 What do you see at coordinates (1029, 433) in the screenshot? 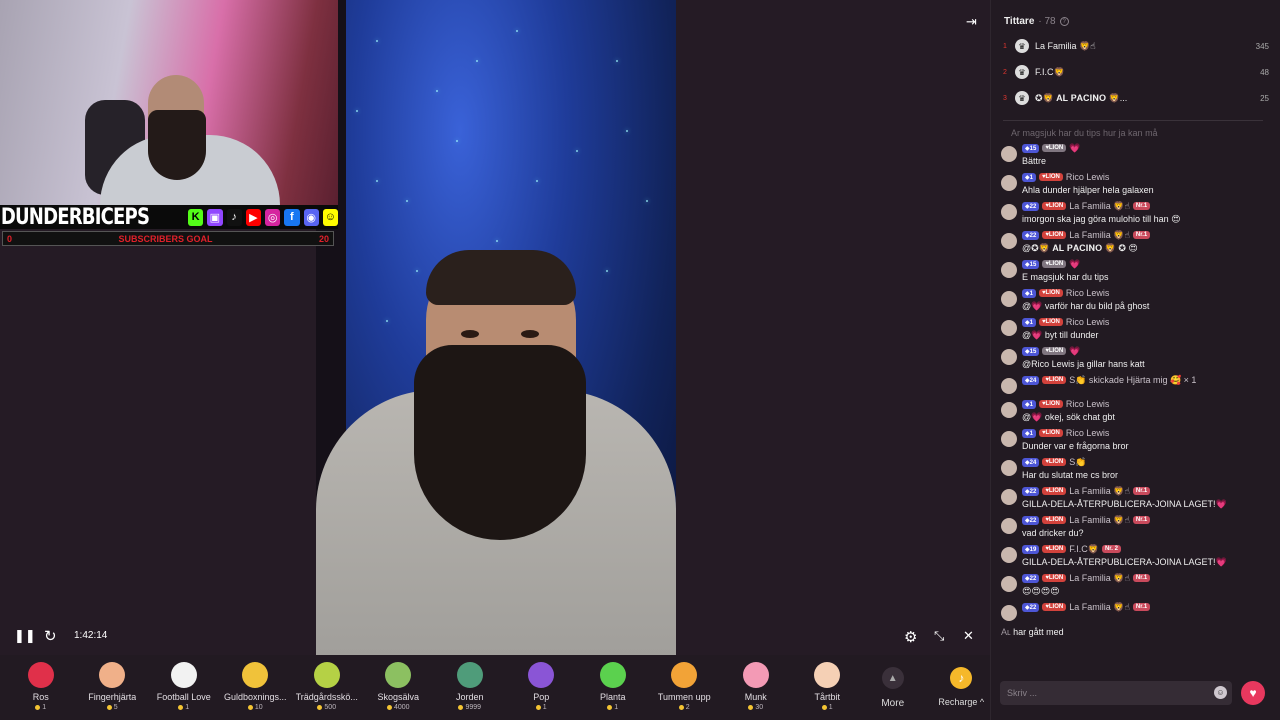
I see `level-badge: ◆1` at bounding box center [1029, 433].